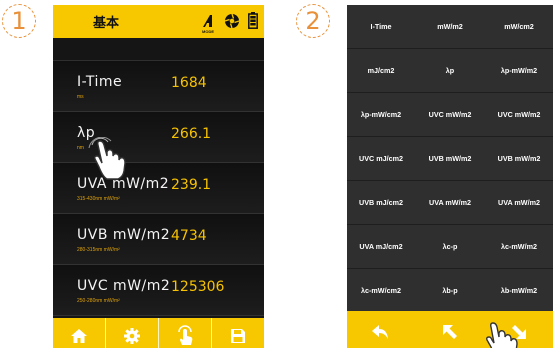 This screenshot has height=348, width=553. Describe the element at coordinates (124, 286) in the screenshot. I see `row-label: UVC mW/m2` at that location.